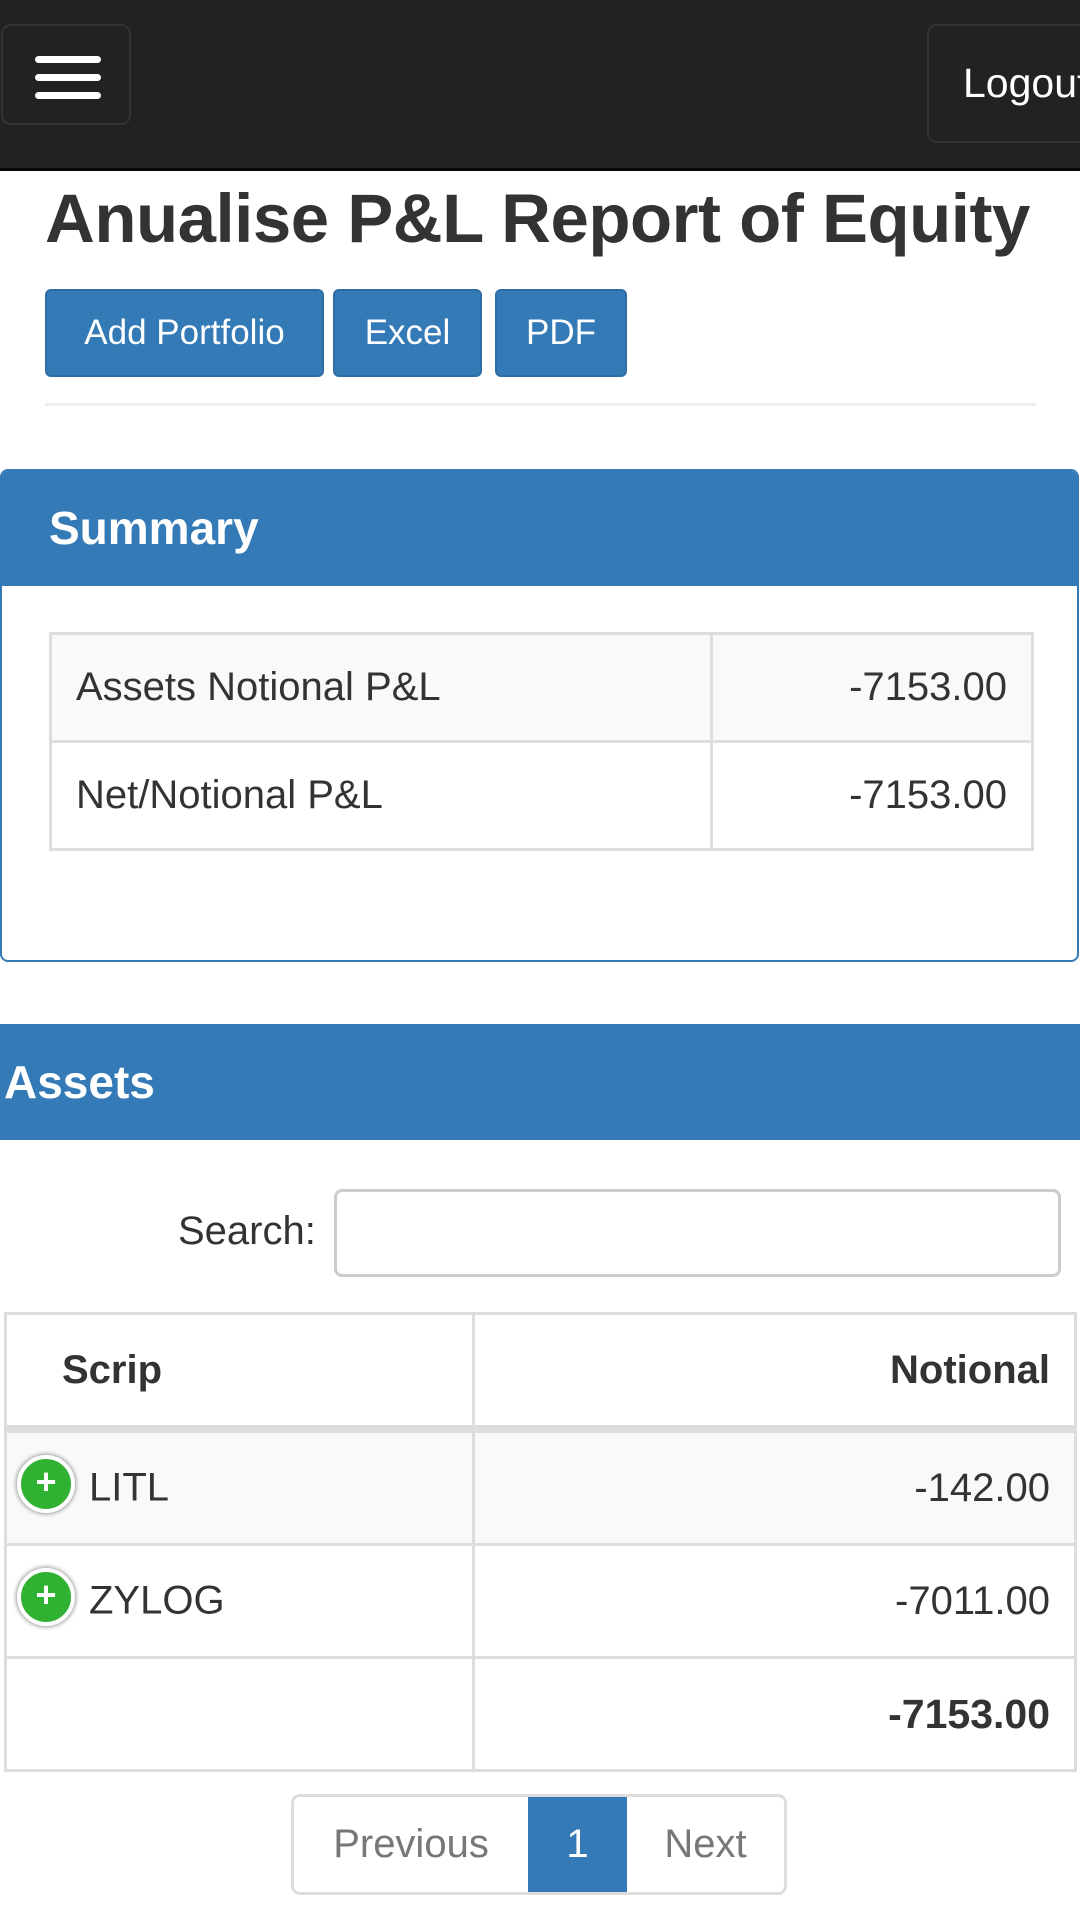 Image resolution: width=1080 pixels, height=1920 pixels. Describe the element at coordinates (381, 687) in the screenshot. I see `summary-label: Assets Notional P&L` at that location.